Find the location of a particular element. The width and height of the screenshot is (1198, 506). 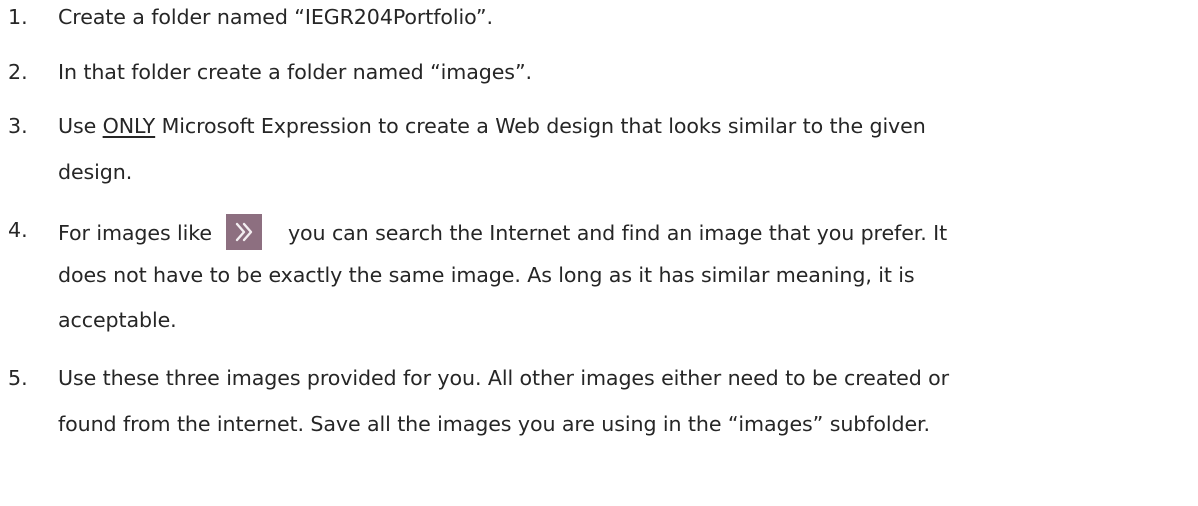

step-number: 4. is located at coordinates (18, 230).